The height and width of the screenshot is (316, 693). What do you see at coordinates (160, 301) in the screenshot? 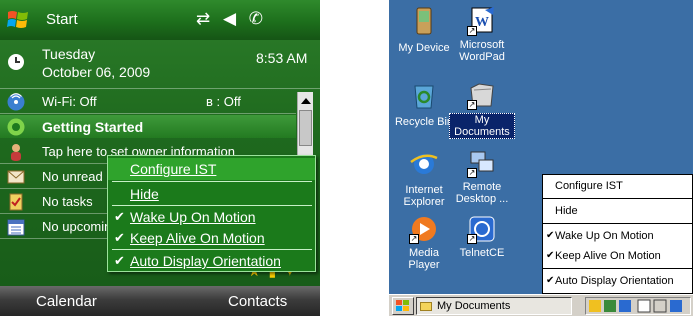
I see `softkey-bar: Calendar Contacts` at bounding box center [160, 301].